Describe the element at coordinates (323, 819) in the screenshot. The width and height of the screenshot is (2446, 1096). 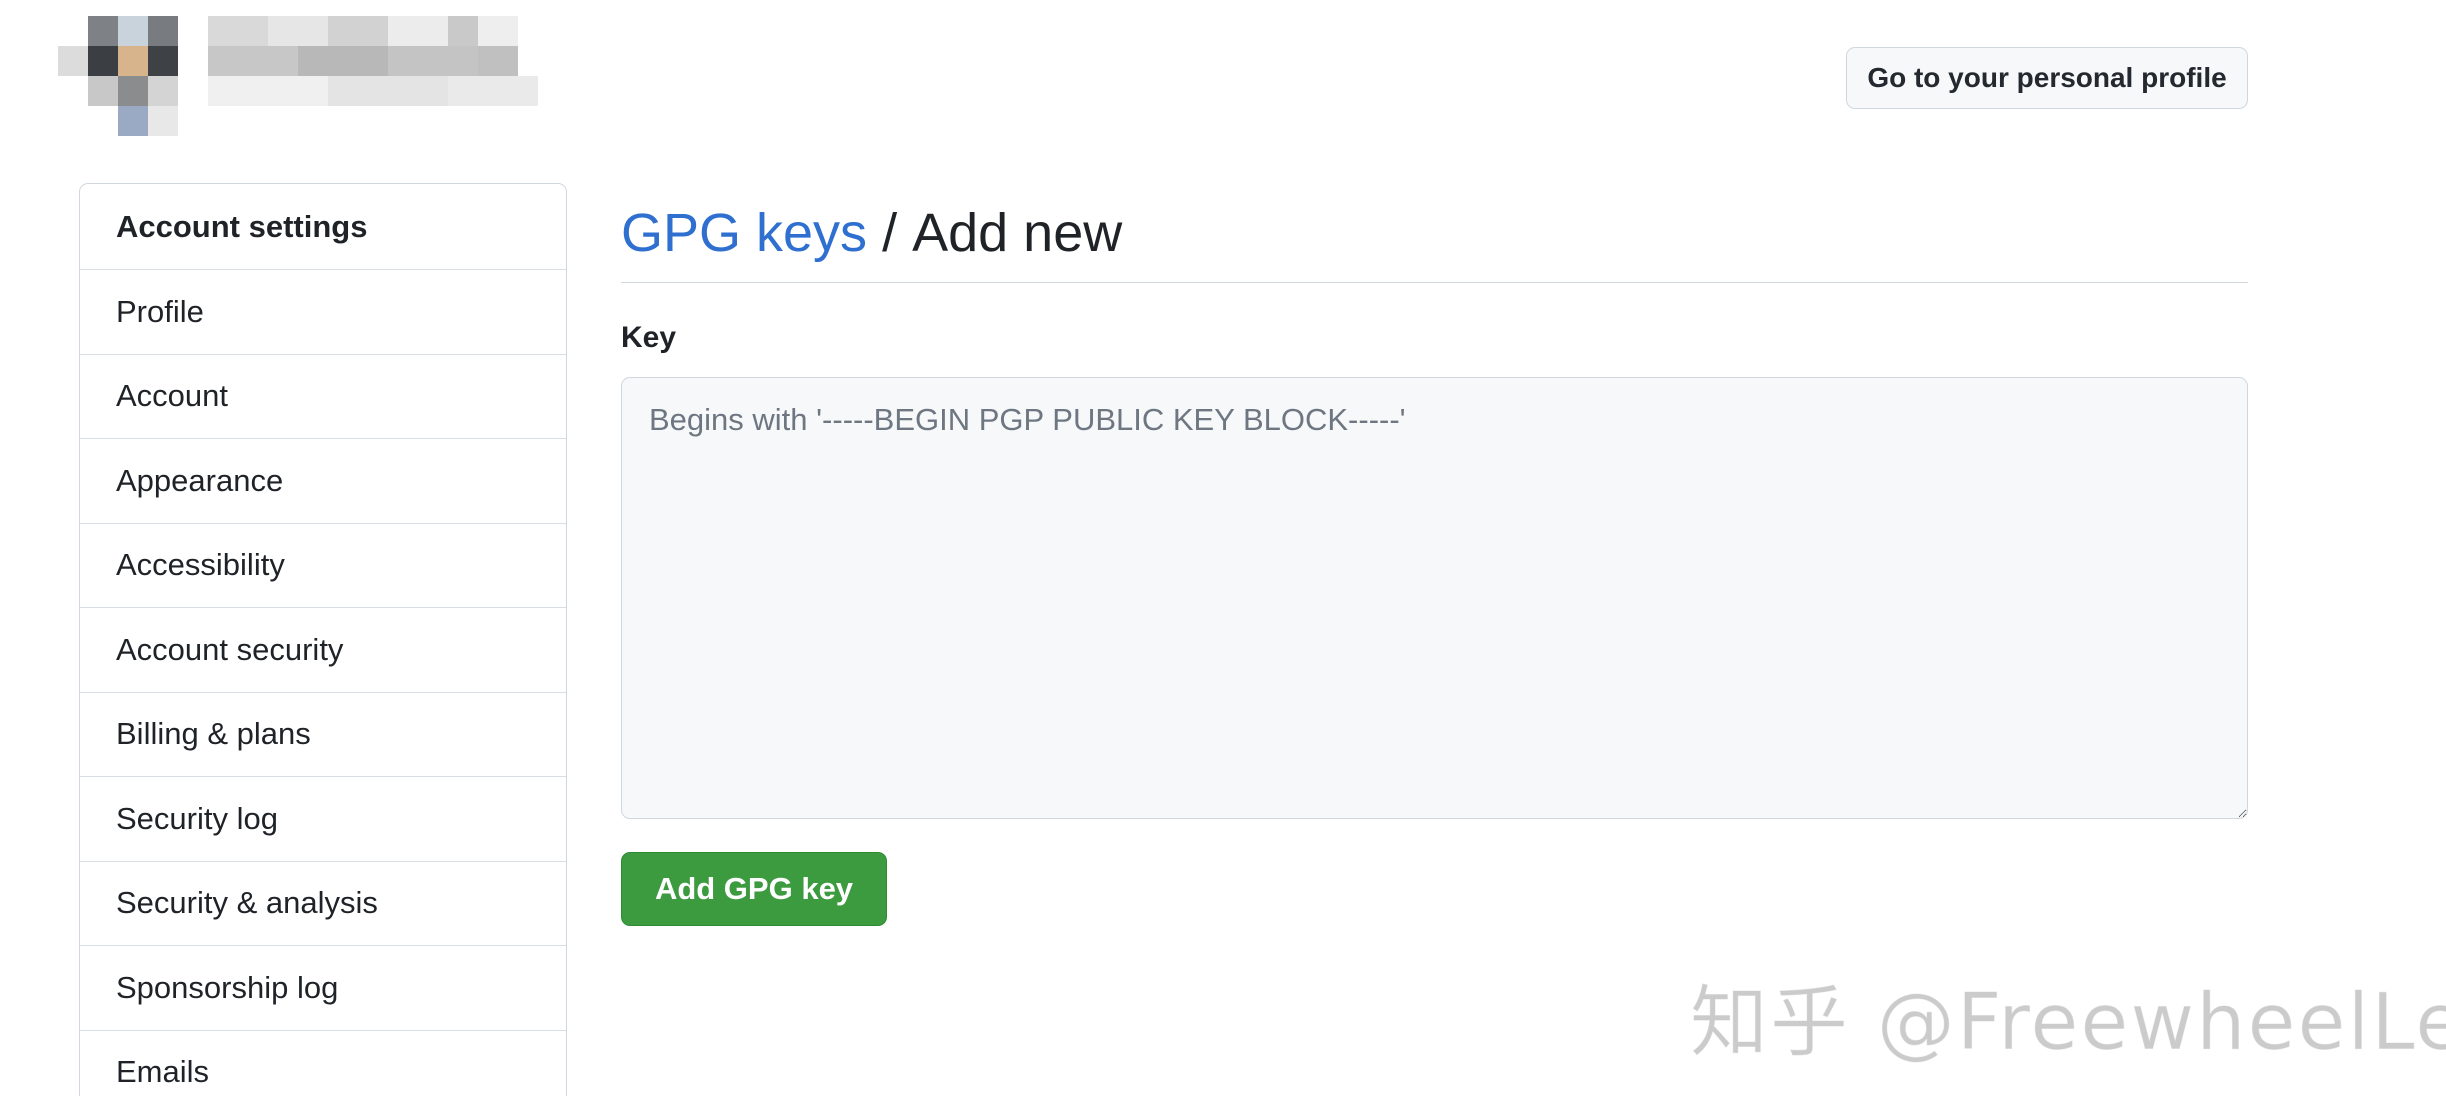
I see `sidebar-item-security-log: Security log` at that location.